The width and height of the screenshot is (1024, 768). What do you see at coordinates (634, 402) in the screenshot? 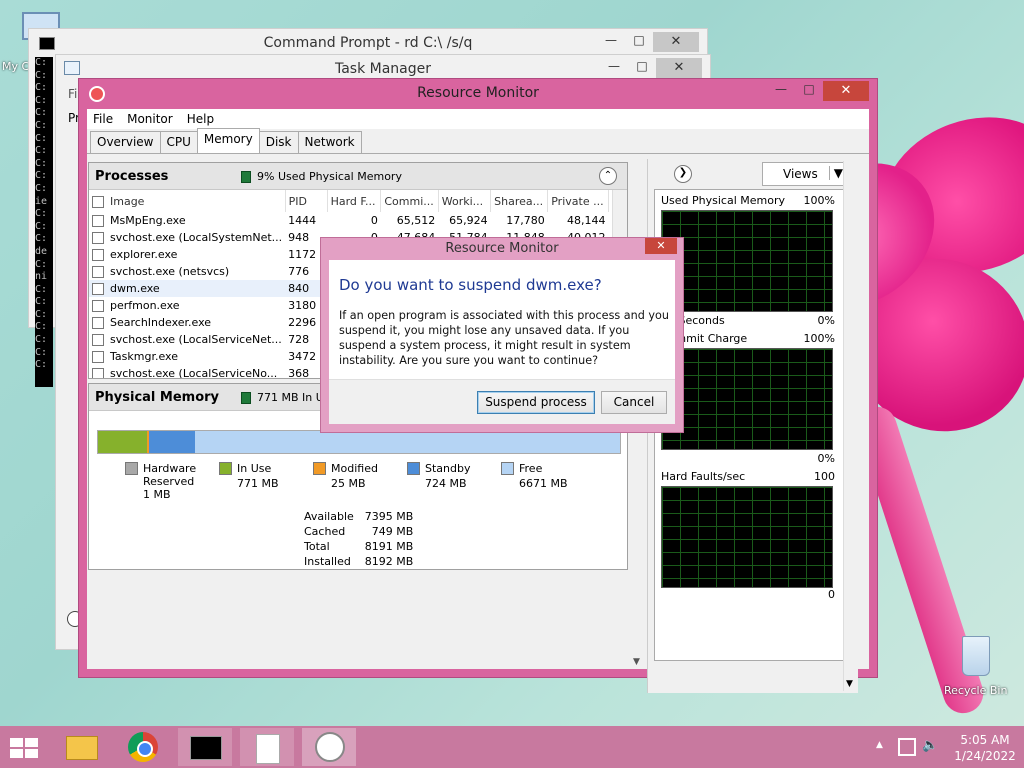
I see `cancel-button: Cancel` at bounding box center [634, 402].